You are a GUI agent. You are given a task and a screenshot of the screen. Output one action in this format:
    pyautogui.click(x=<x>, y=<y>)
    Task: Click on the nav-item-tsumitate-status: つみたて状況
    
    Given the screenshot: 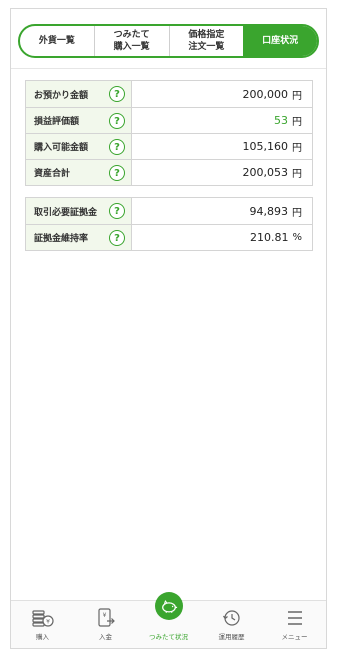 What is the action you would take?
    pyautogui.click(x=168, y=620)
    